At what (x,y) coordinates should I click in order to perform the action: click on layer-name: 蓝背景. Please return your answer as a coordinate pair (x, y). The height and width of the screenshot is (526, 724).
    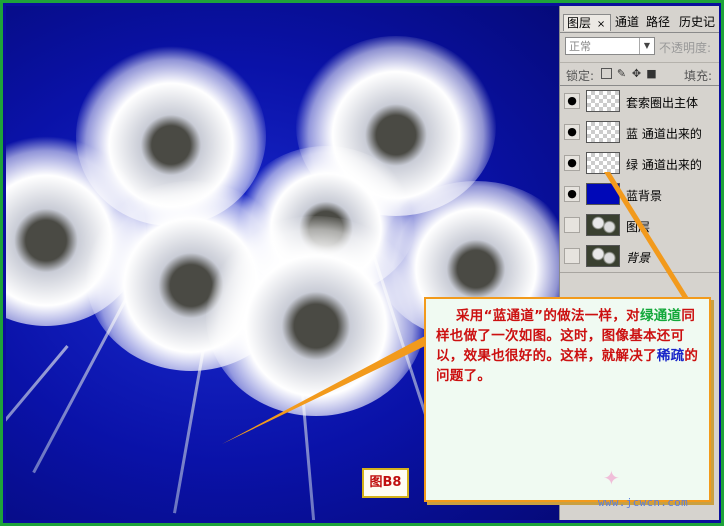
    Looking at the image, I should click on (644, 196).